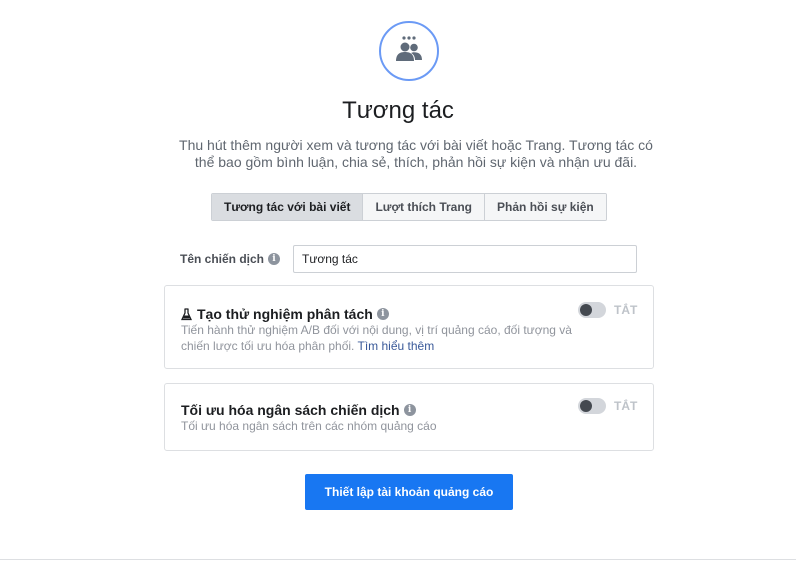 The width and height of the screenshot is (796, 562). I want to click on split-test-toggle: TẮT, so click(607, 310).